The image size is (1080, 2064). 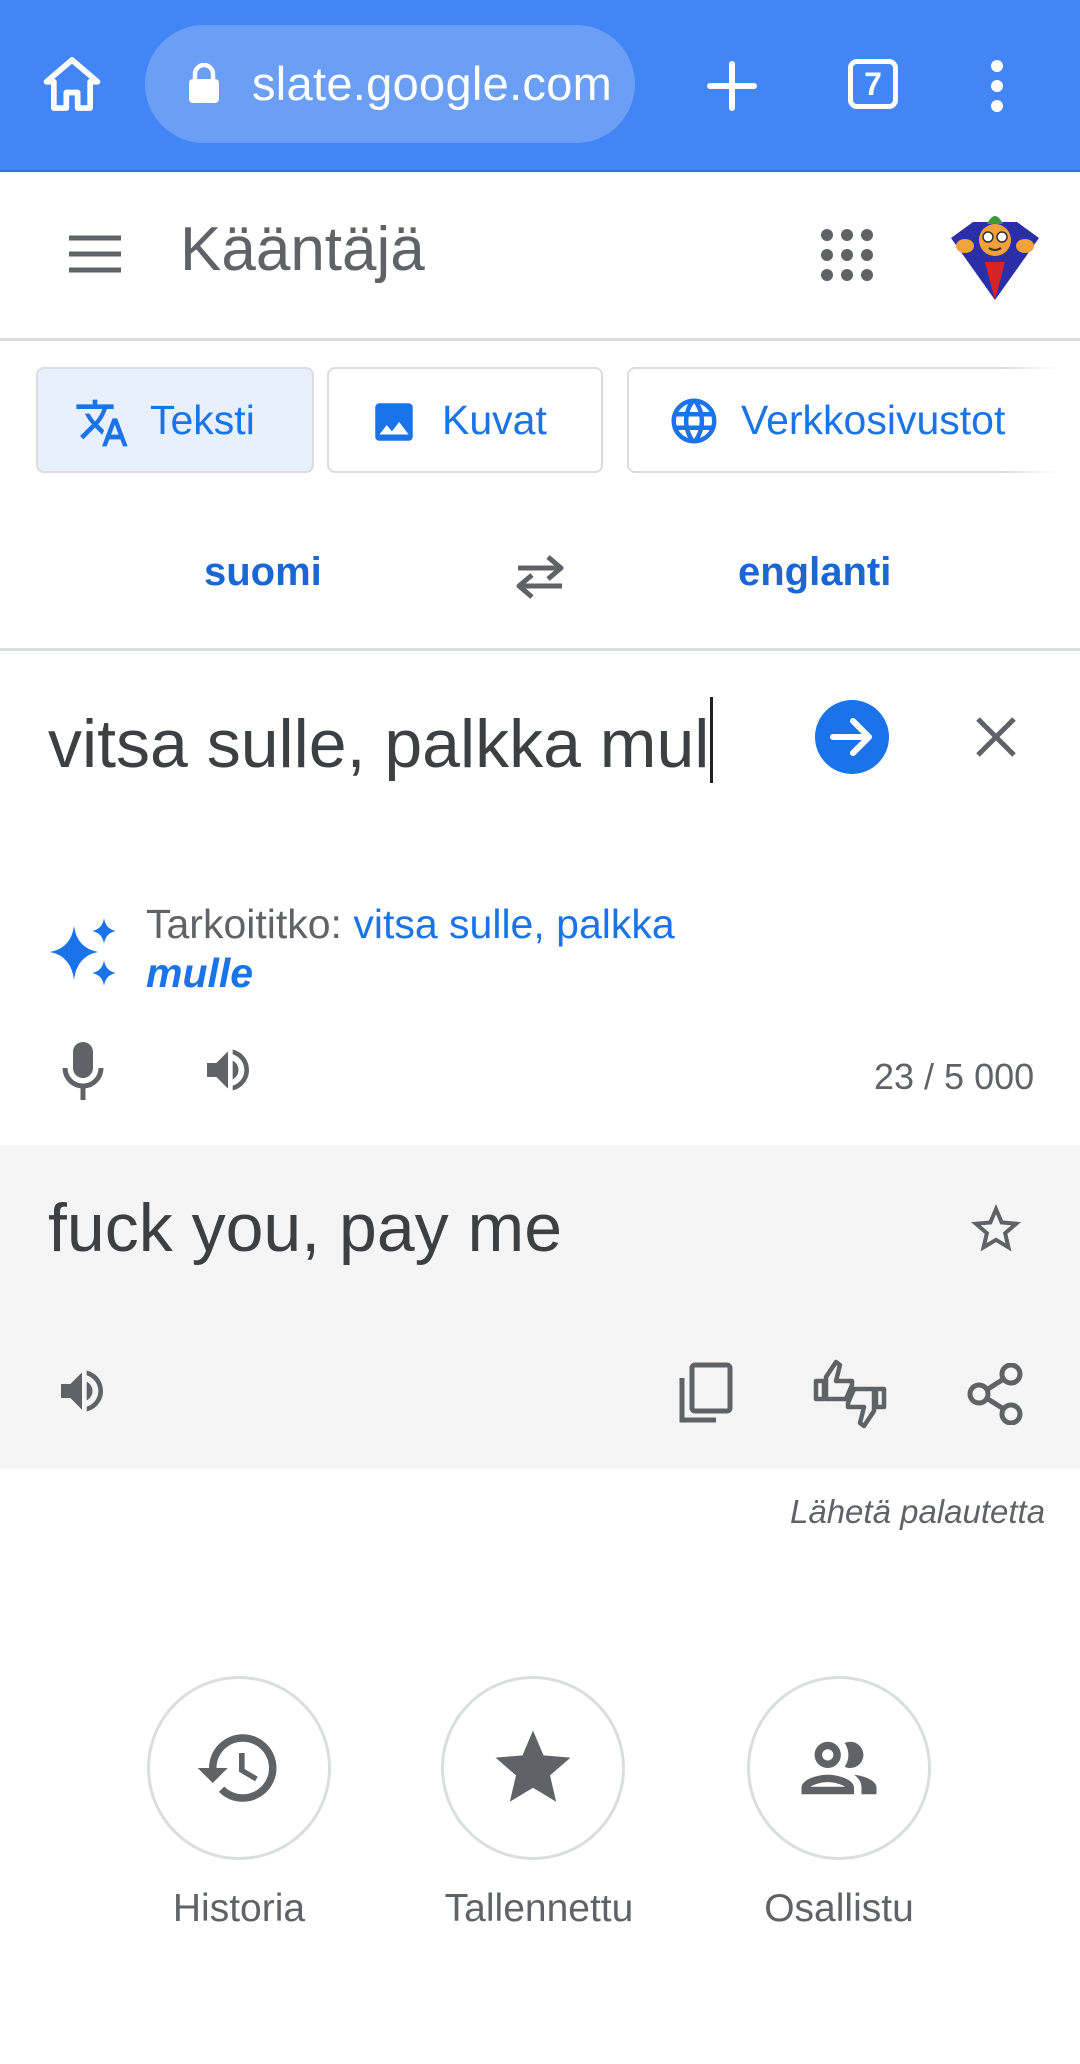 I want to click on listen-translation-button, so click(x=82, y=1391).